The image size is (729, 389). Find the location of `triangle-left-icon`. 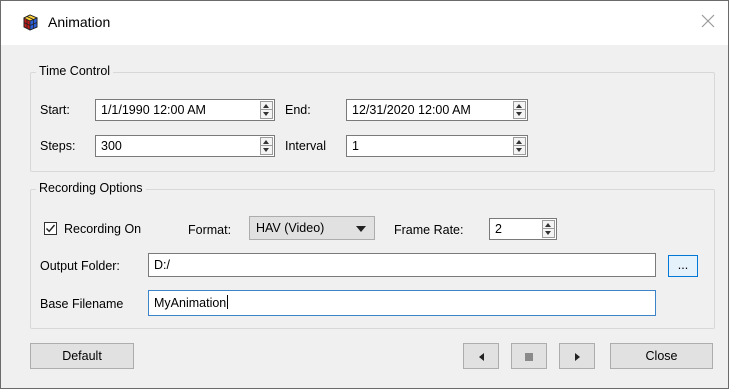

triangle-left-icon is located at coordinates (481, 356).